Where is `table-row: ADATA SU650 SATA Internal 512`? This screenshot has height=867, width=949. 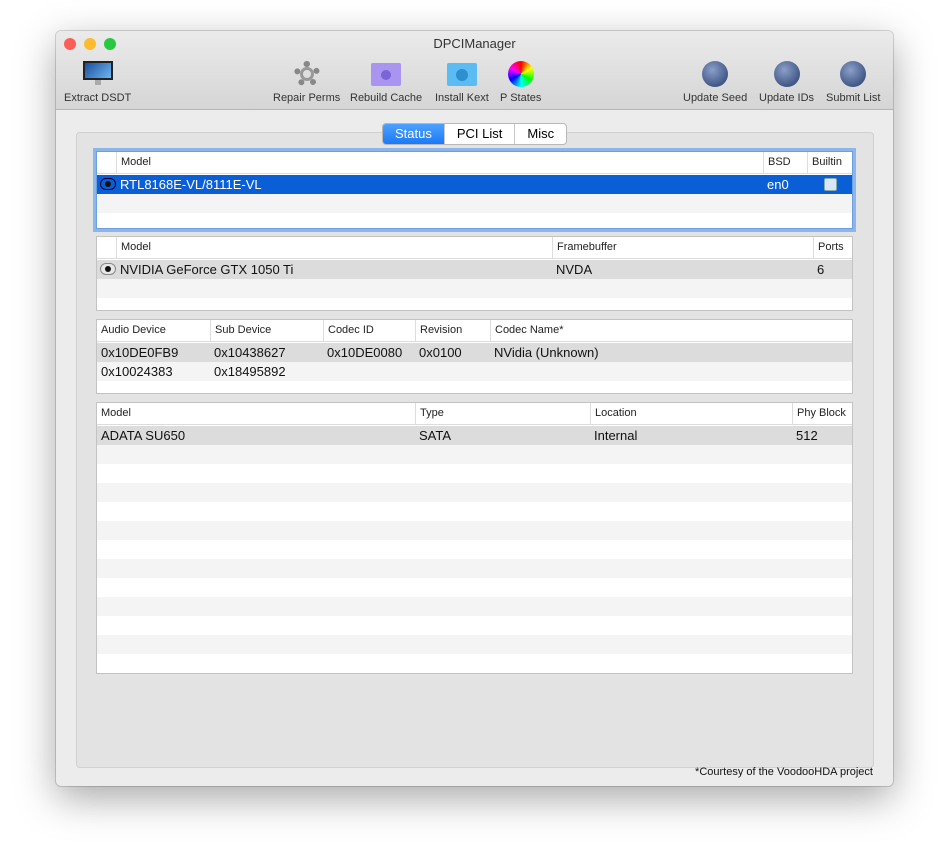
table-row: ADATA SU650 SATA Internal 512 is located at coordinates (474, 435).